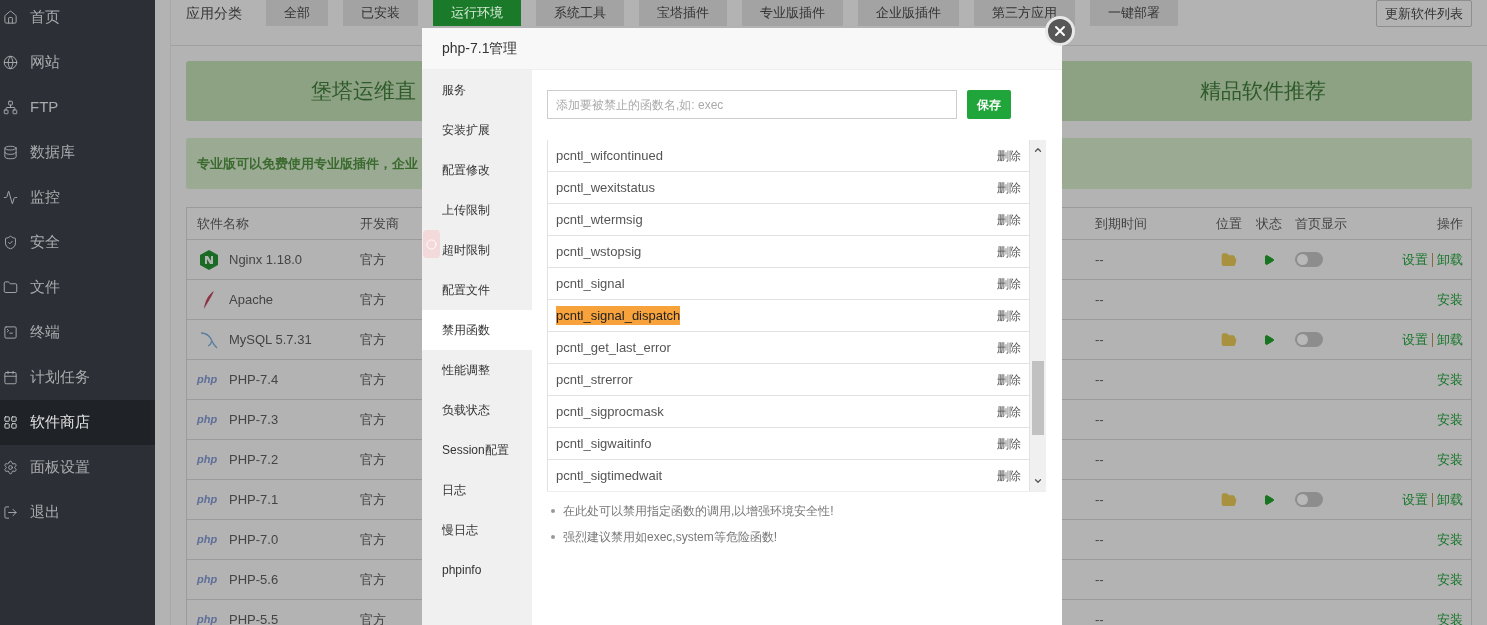  I want to click on nav-item: 日志, so click(477, 490).